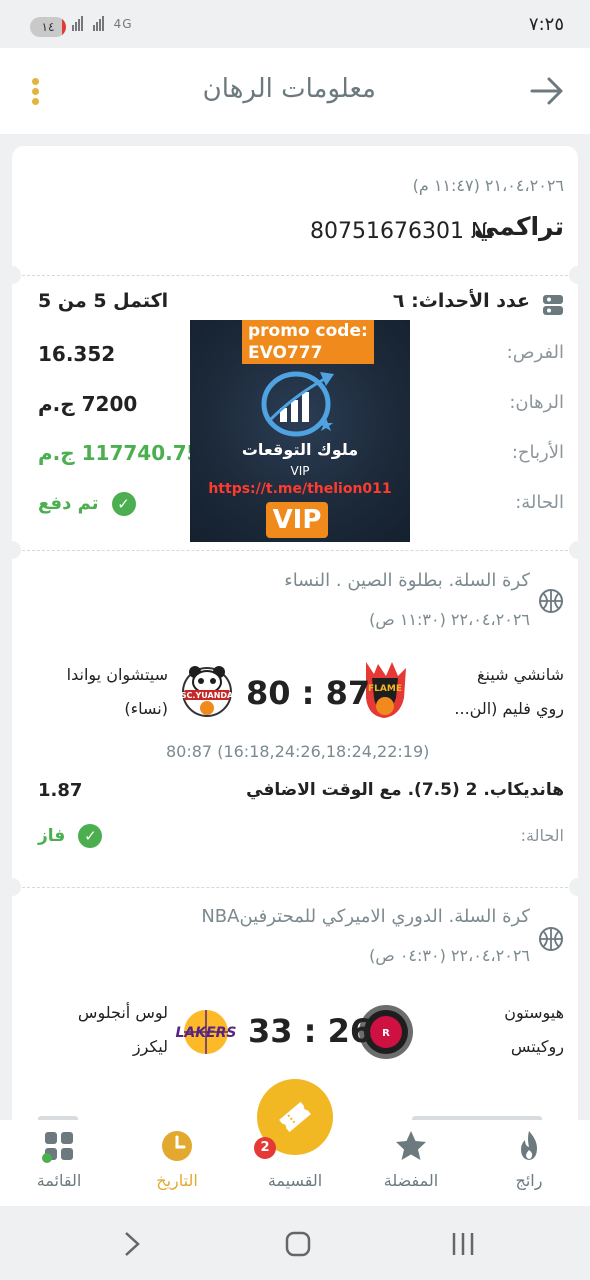 Image resolution: width=590 pixels, height=1280 pixels. Describe the element at coordinates (300, 489) in the screenshot. I see `promo-link: https://t.me/thelion011` at that location.